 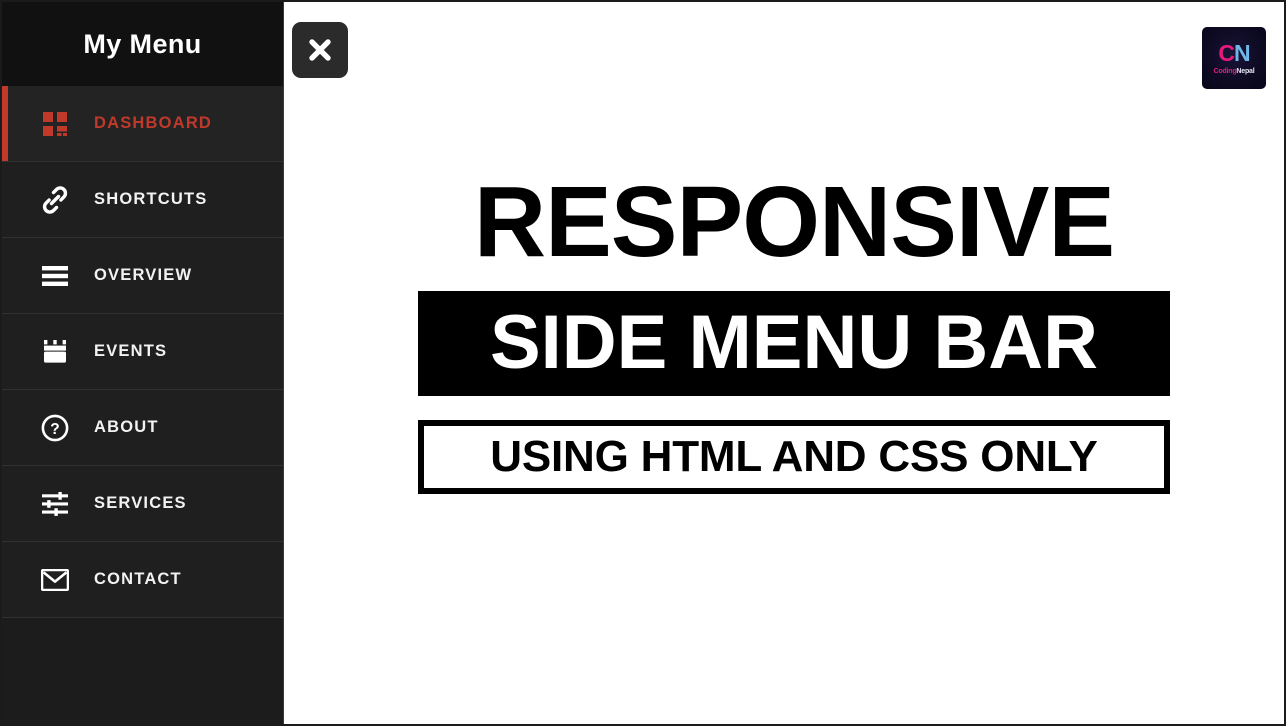 I want to click on logo-word-secondary: Nepal, so click(x=1245, y=71).